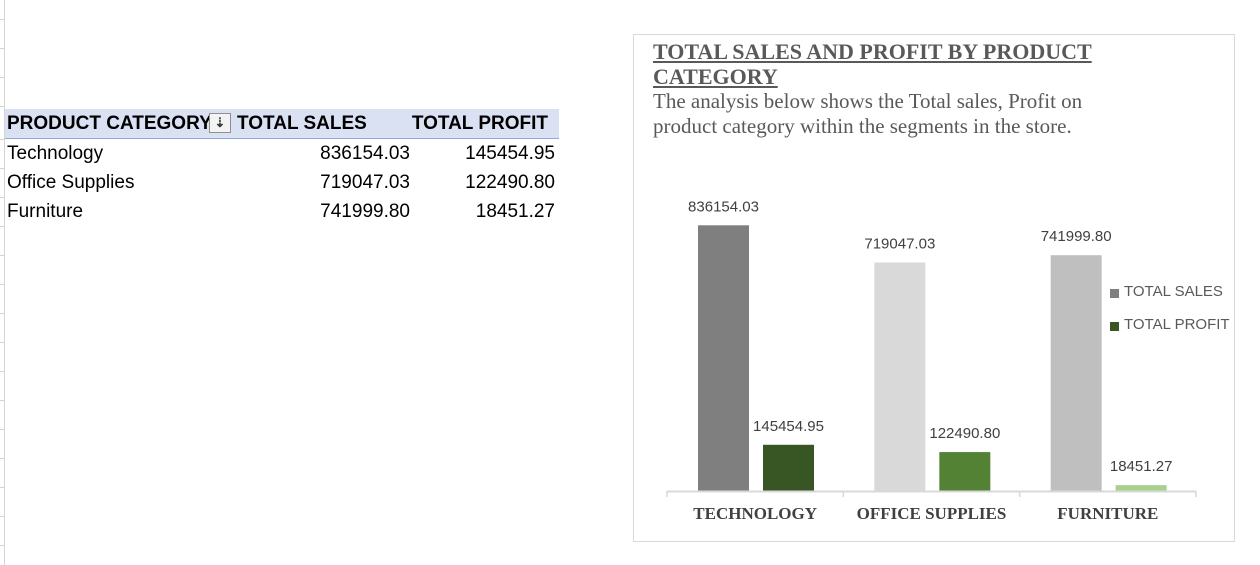 This screenshot has height=565, width=1260. I want to click on data-label: 836154.03, so click(723, 206).